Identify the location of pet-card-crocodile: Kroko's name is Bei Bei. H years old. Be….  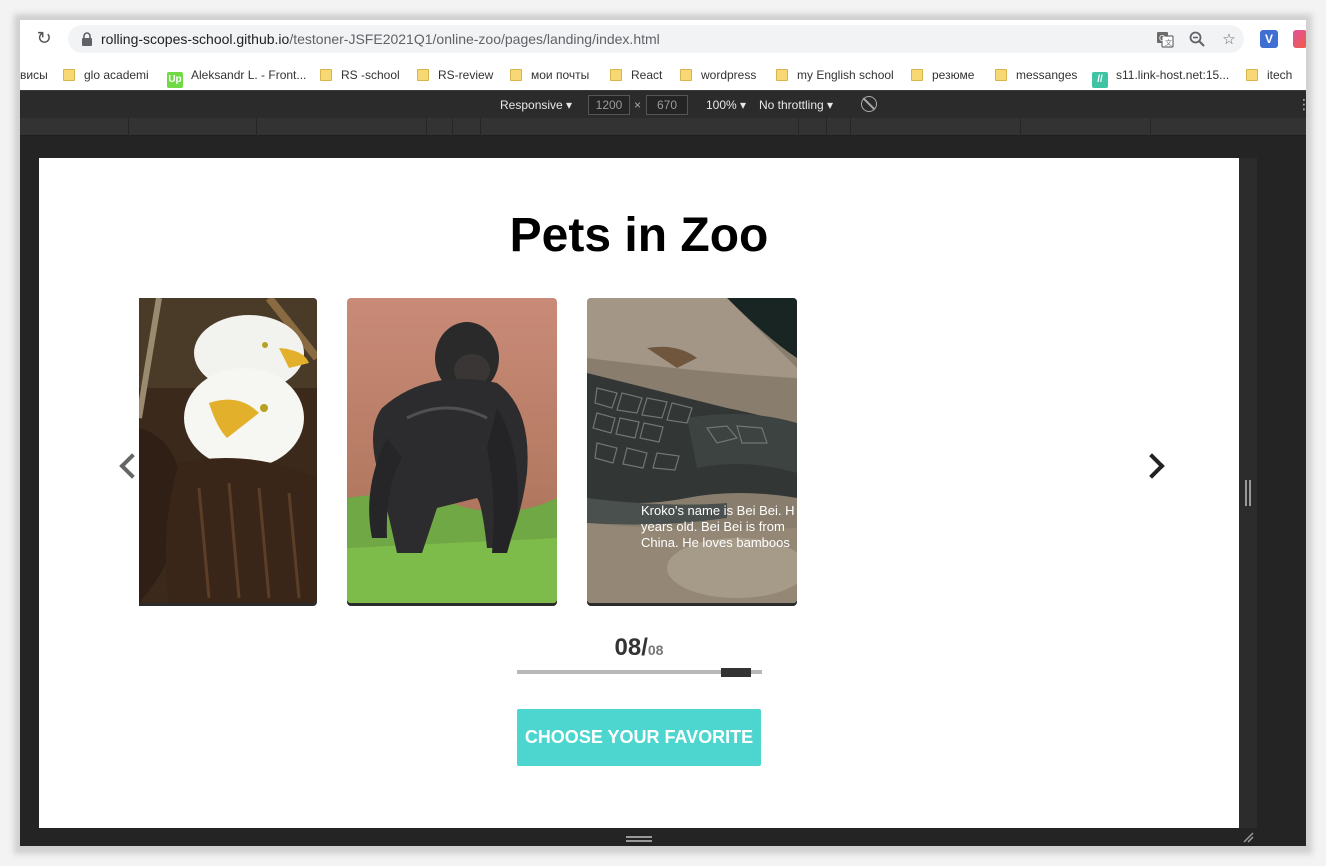
(692, 450).